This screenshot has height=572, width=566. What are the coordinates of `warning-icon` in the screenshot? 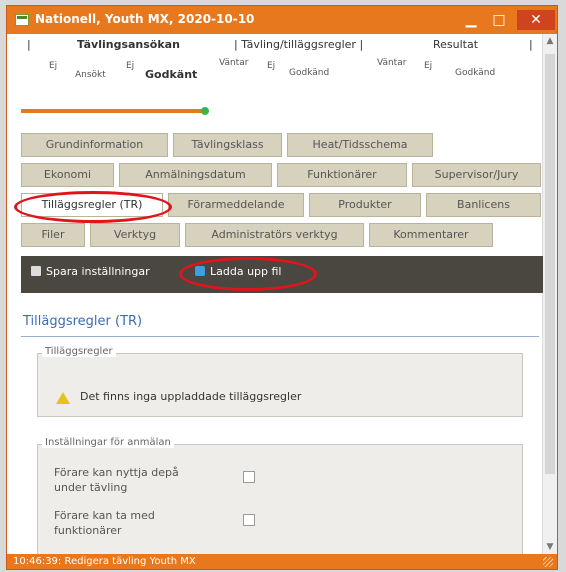 It's located at (63, 398).